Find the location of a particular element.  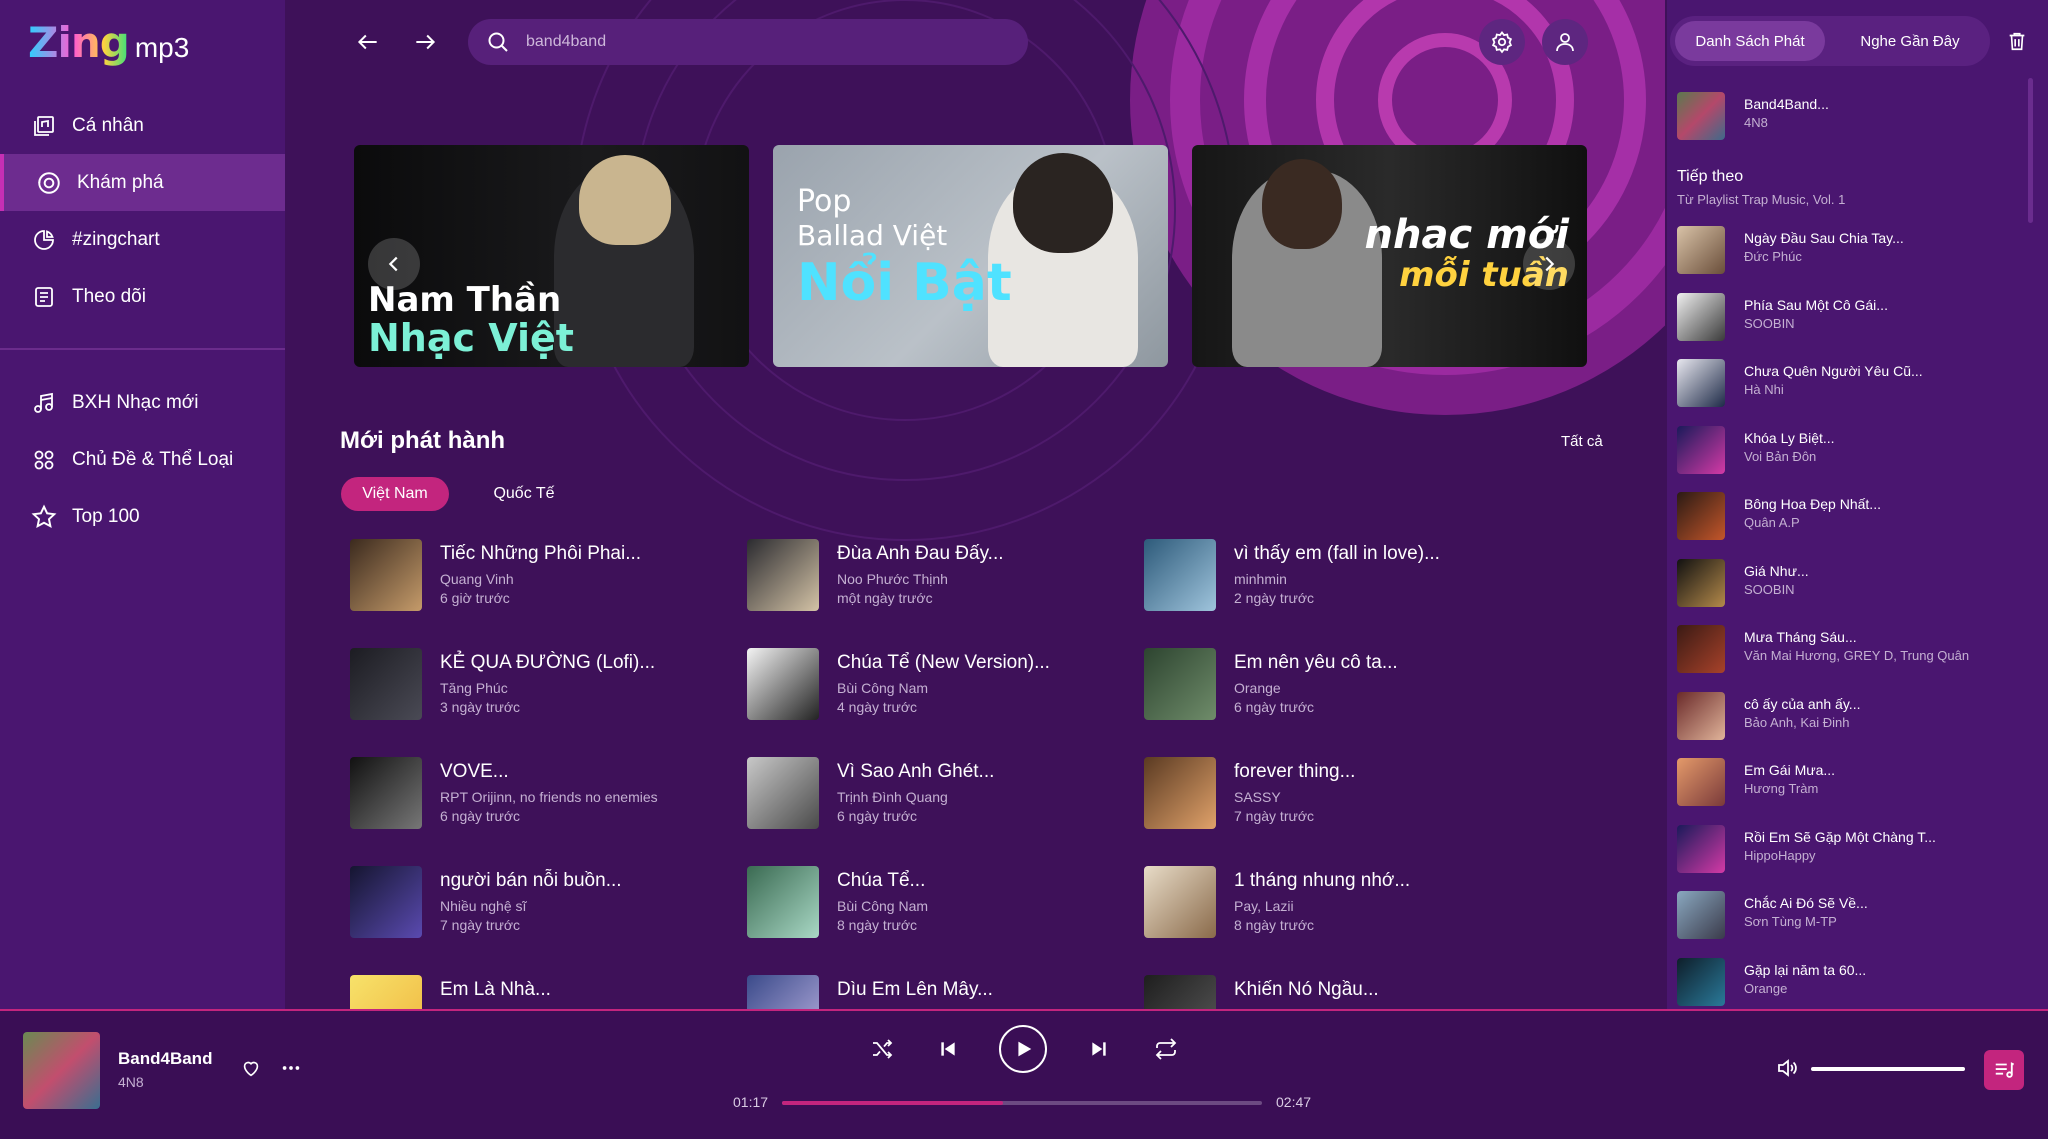

clear-queue-button is located at coordinates (2017, 41).